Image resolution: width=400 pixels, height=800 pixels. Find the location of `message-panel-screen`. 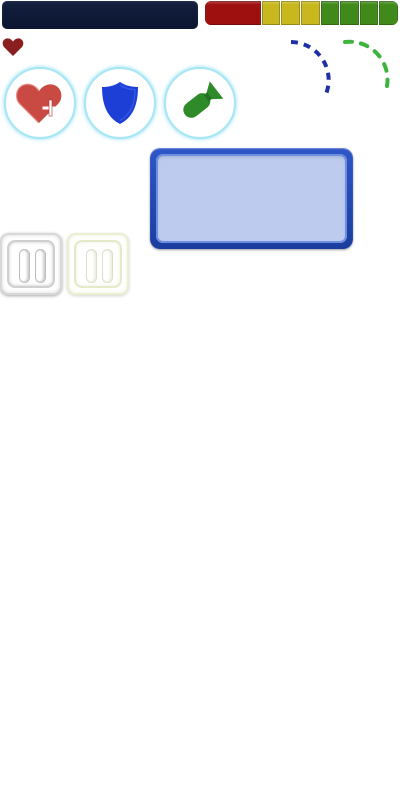

message-panel-screen is located at coordinates (251, 198).